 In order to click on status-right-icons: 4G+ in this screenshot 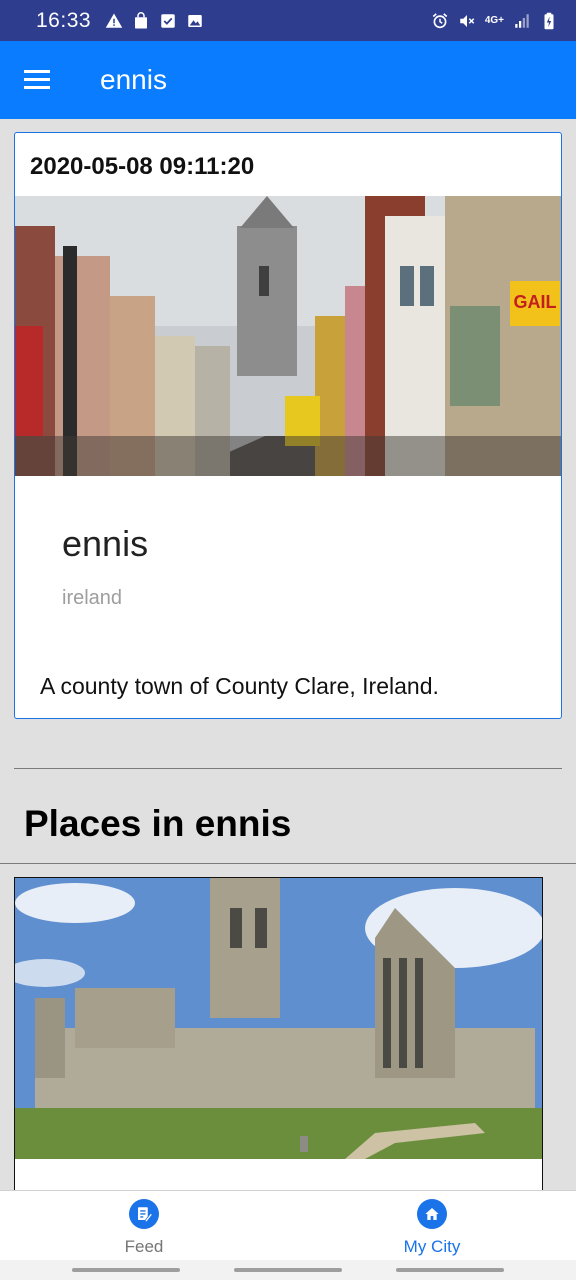, I will do `click(494, 21)`.